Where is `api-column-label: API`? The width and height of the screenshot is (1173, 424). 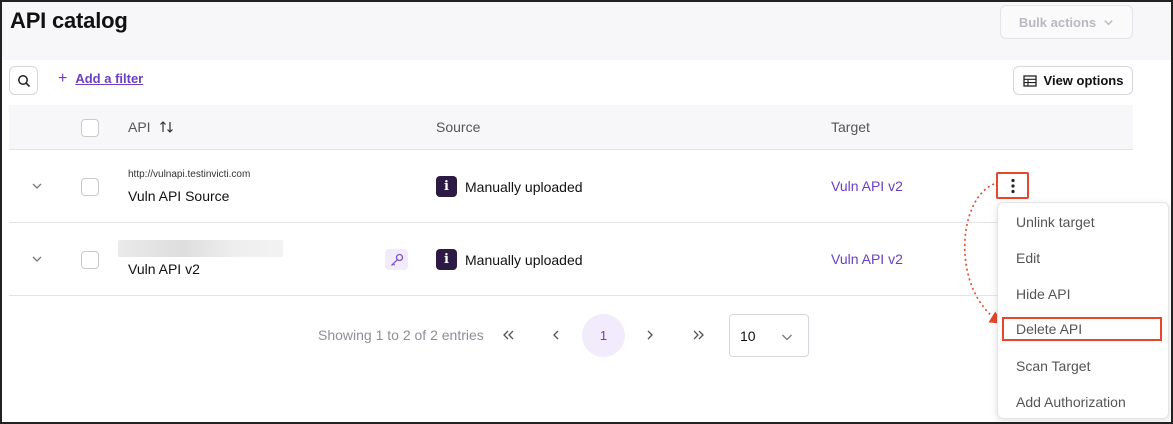
api-column-label: API is located at coordinates (139, 127).